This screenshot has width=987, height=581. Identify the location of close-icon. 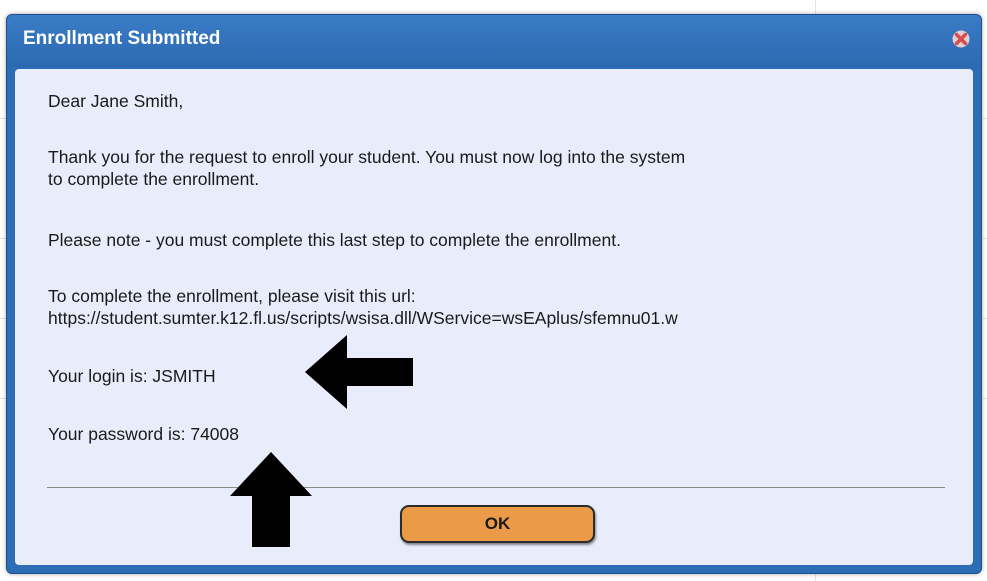
(961, 39).